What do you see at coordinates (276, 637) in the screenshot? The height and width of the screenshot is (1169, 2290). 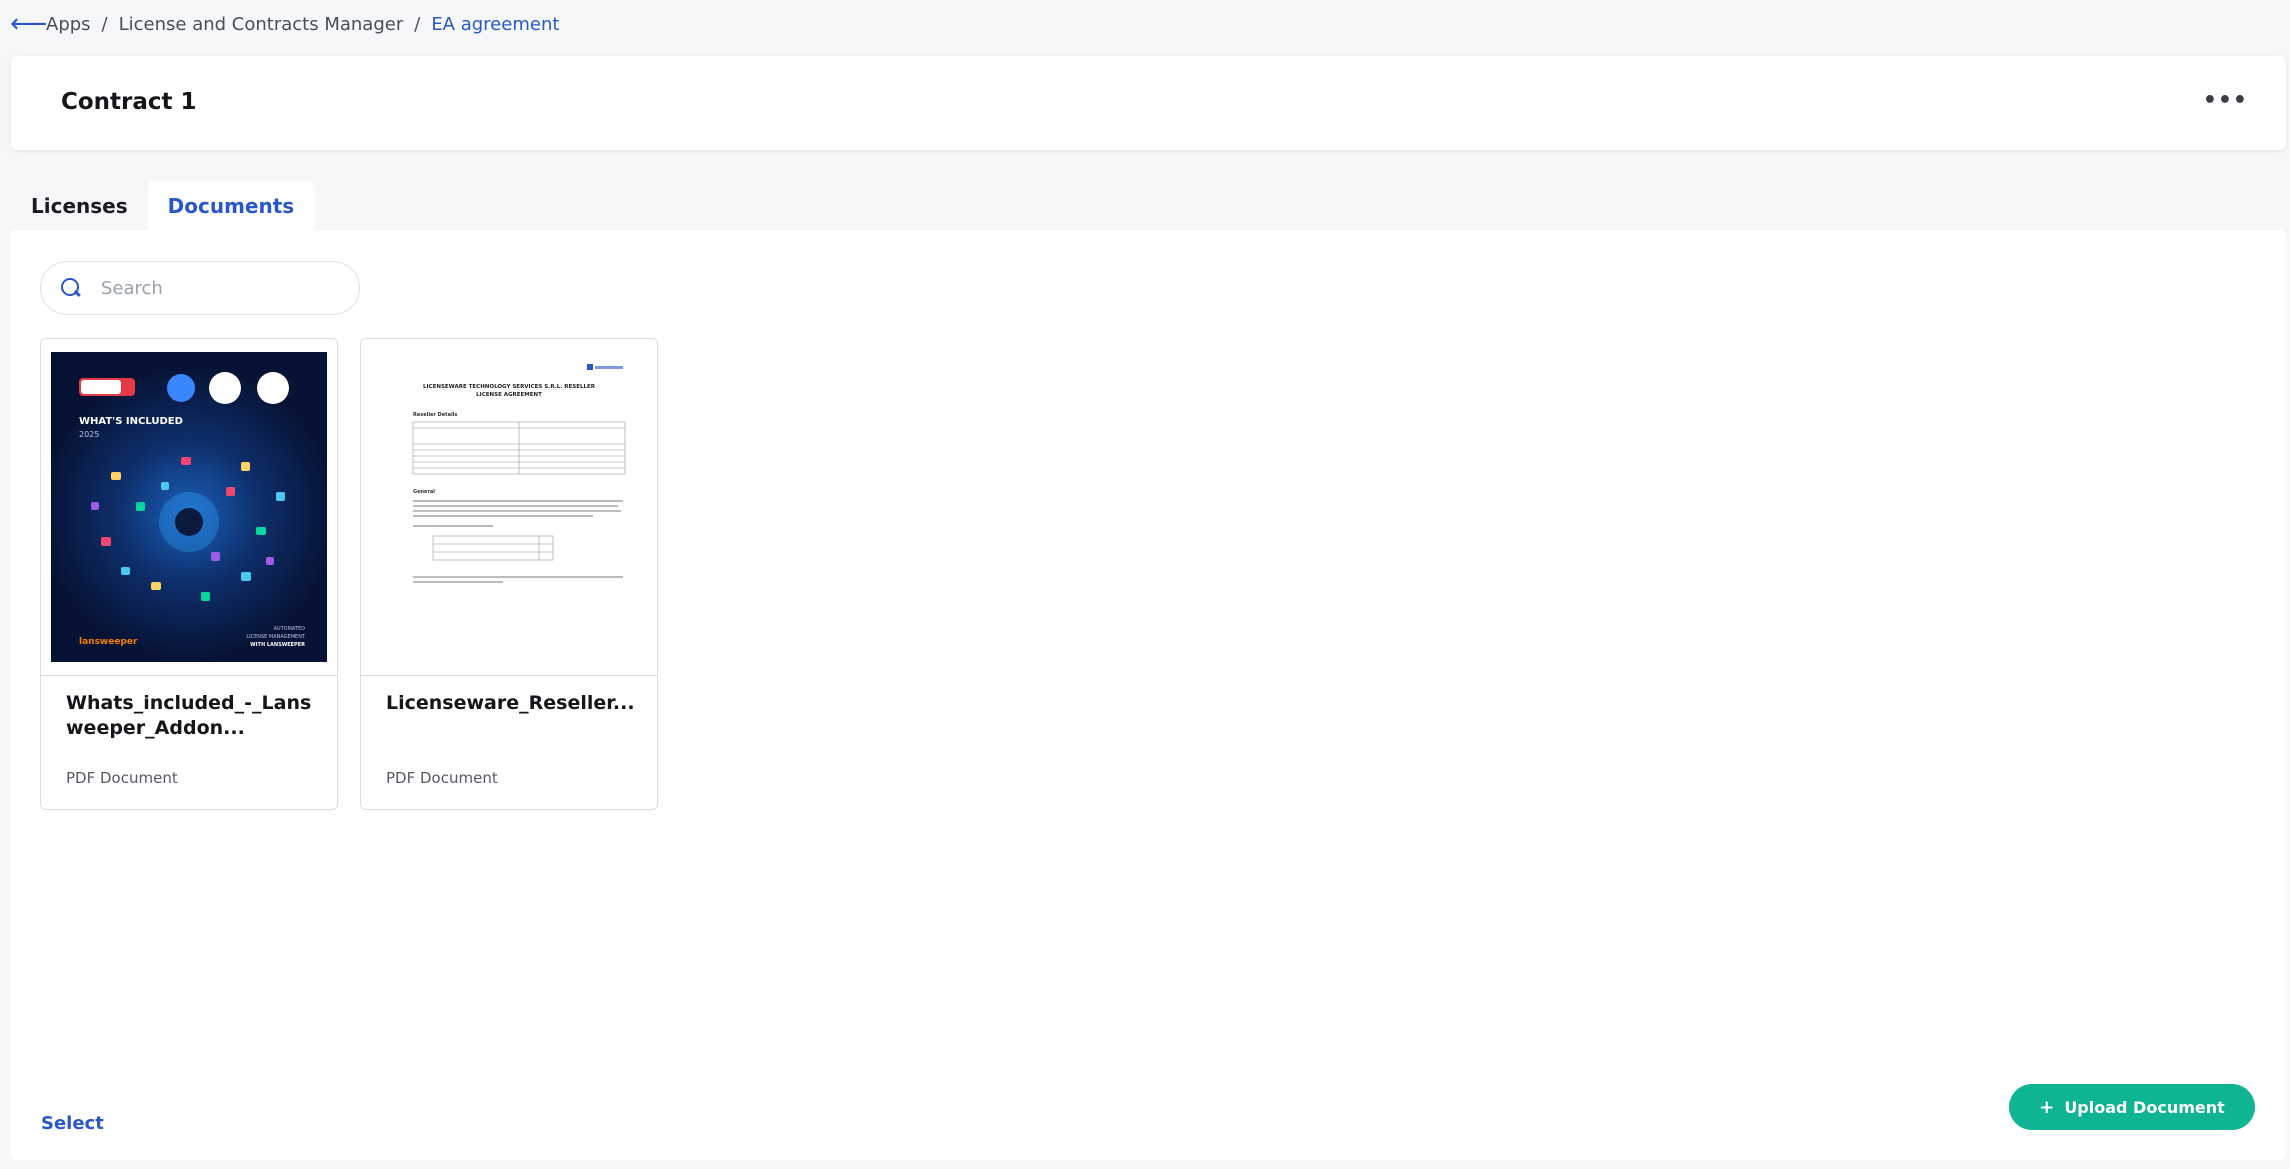 I see `cover-footer-line: LICENSE MANAGEMENT` at bounding box center [276, 637].